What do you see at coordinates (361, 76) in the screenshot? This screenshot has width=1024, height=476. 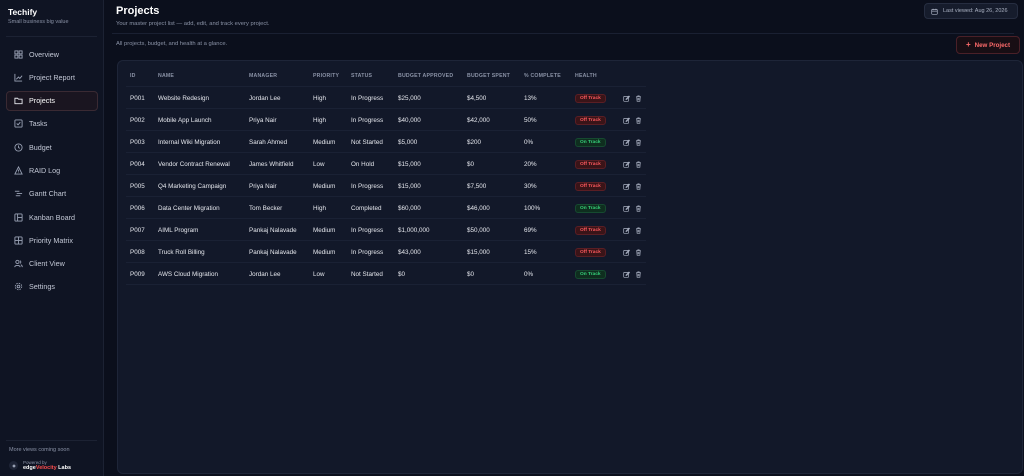 I see `column-header-status: STATUS` at bounding box center [361, 76].